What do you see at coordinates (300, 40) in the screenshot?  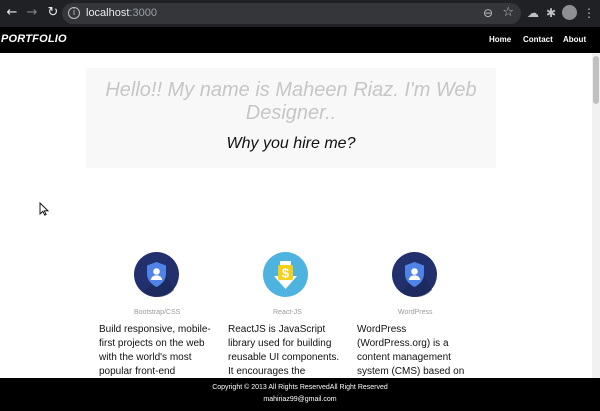 I see `site-navbar: PORTFOLIO Home Contact About` at bounding box center [300, 40].